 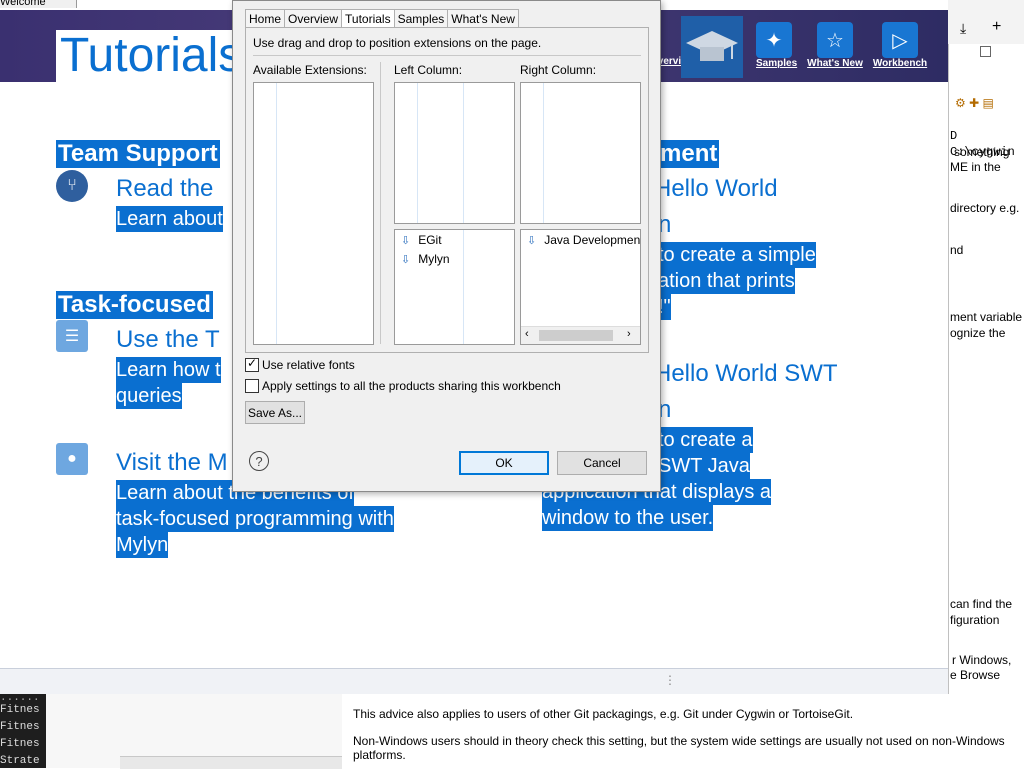 What do you see at coordinates (428, 70) in the screenshot?
I see `left-column-label: Left Column:` at bounding box center [428, 70].